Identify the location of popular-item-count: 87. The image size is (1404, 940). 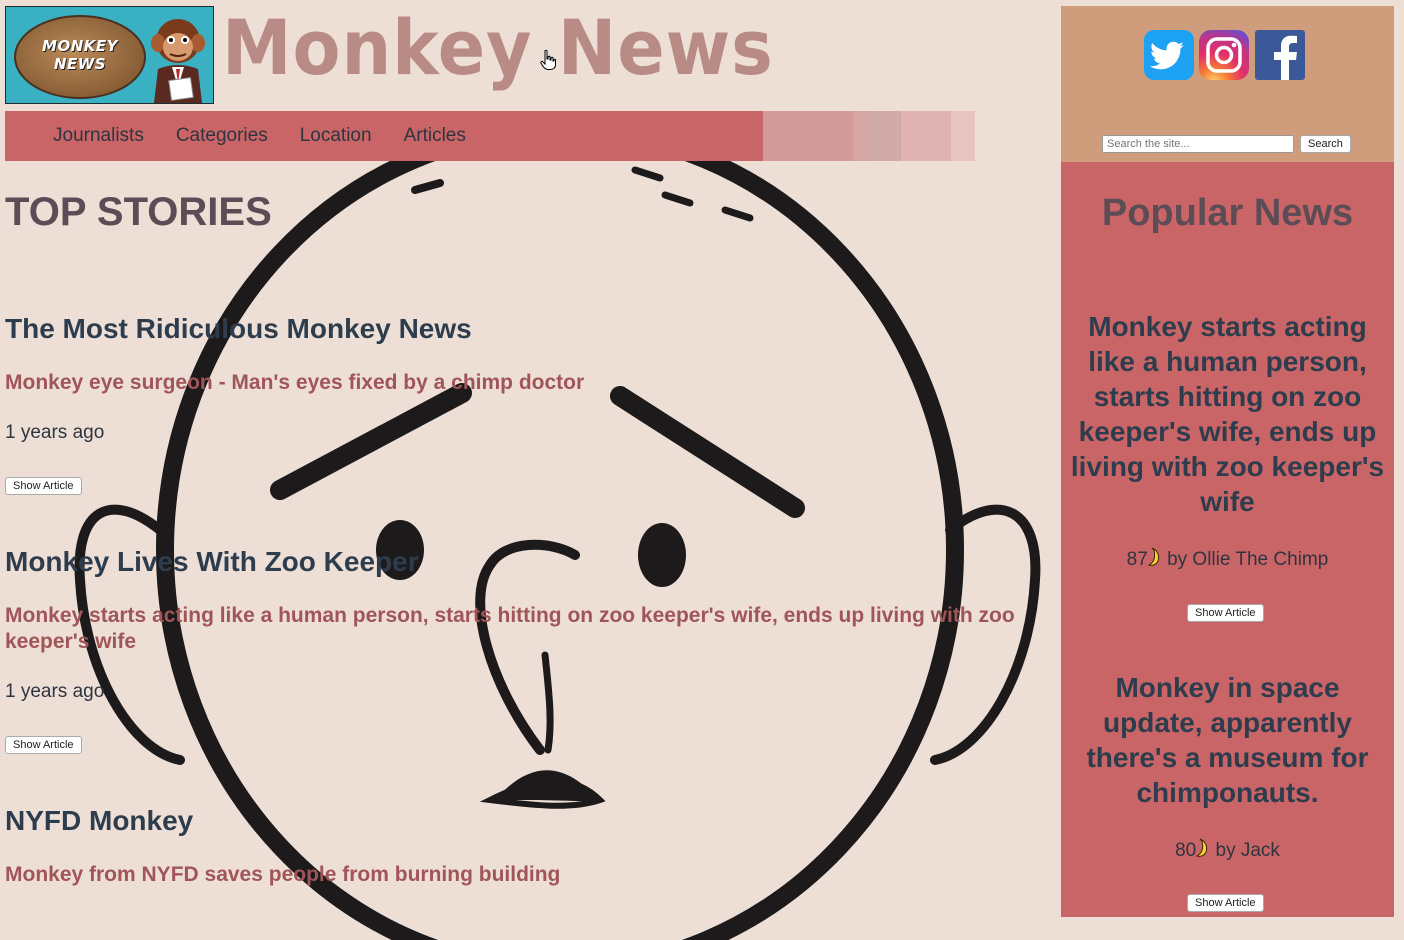
(1137, 559).